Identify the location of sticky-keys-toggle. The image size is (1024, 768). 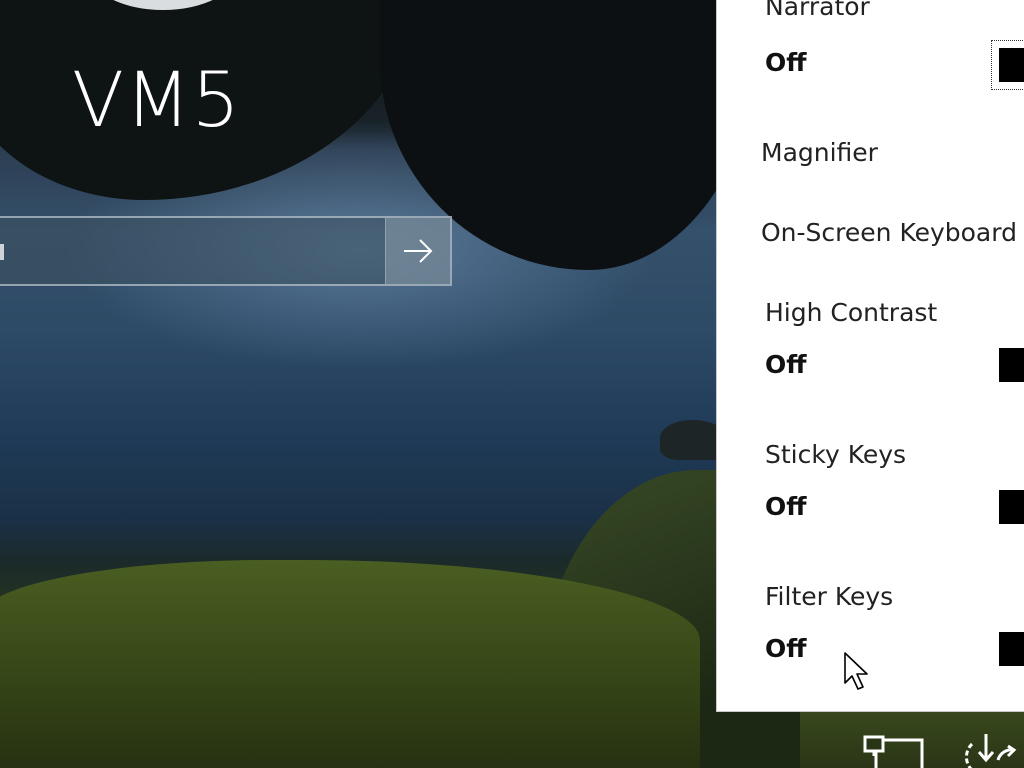
(1011, 507).